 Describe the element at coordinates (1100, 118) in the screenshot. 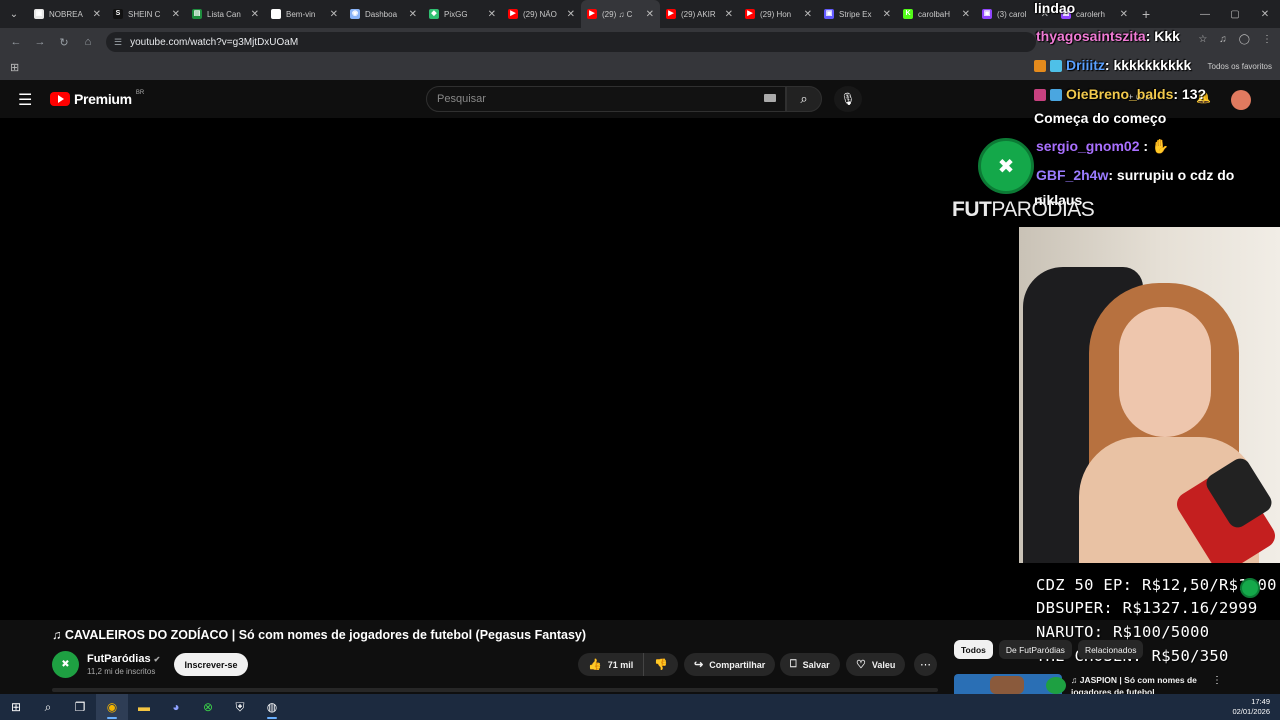

I see `chat-text: Começa do começo` at that location.